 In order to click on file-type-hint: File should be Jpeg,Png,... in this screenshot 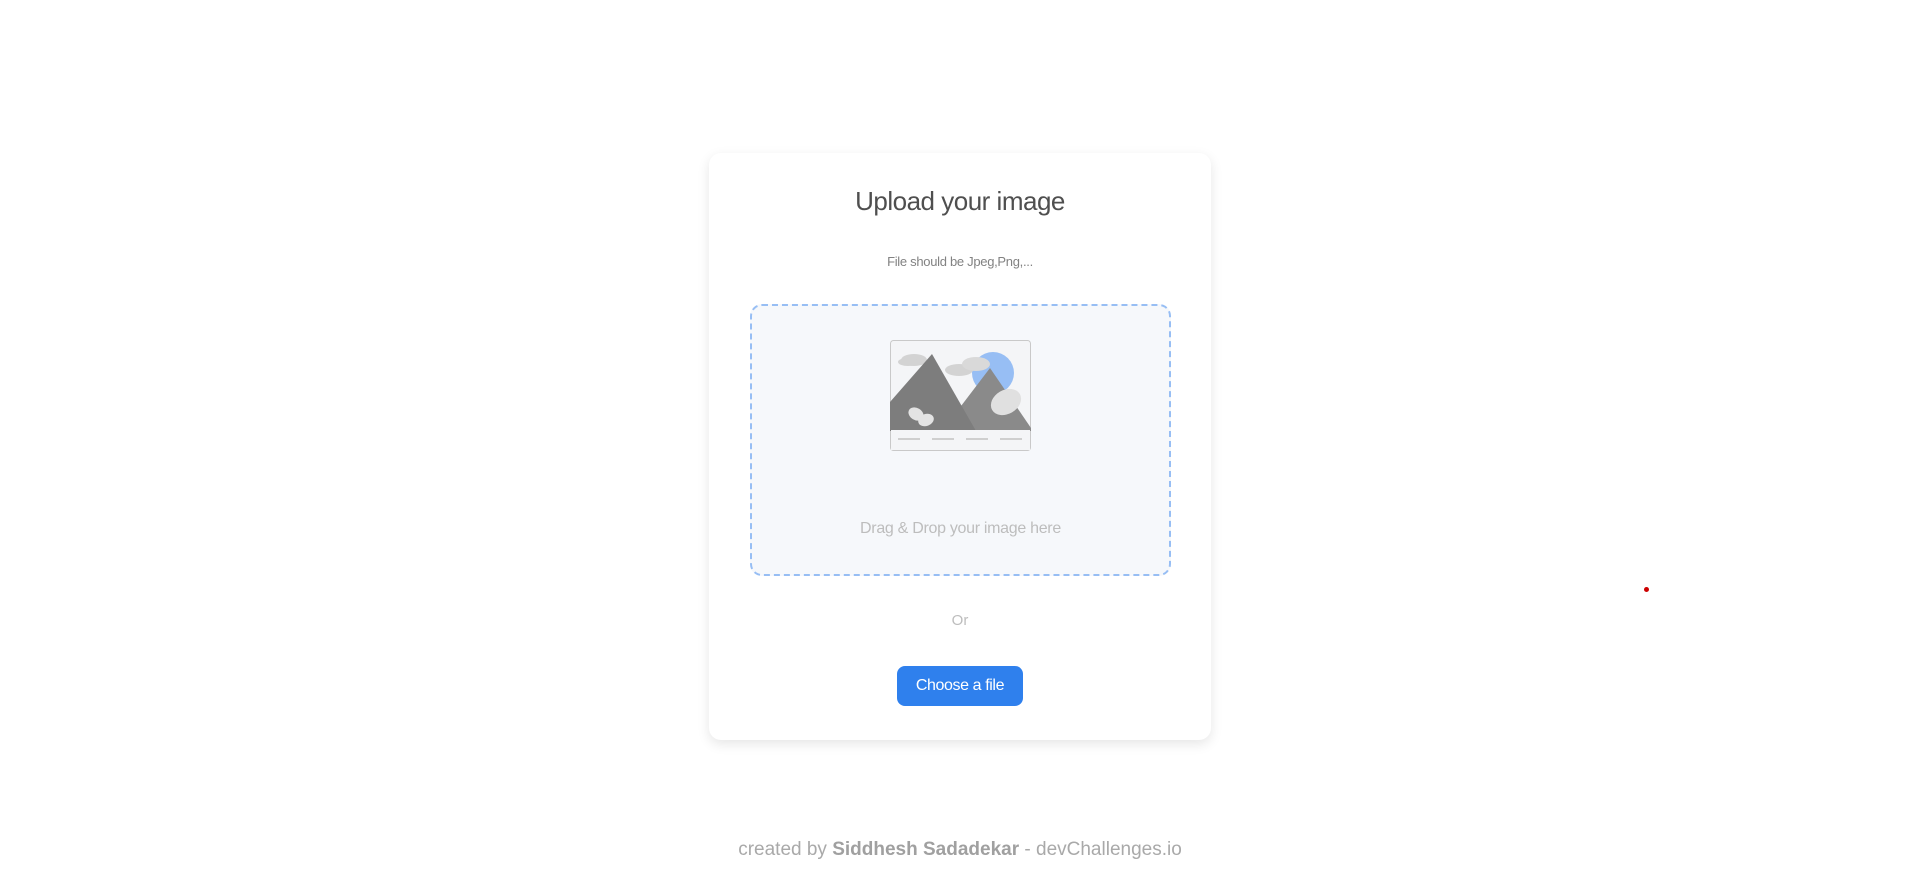, I will do `click(960, 261)`.